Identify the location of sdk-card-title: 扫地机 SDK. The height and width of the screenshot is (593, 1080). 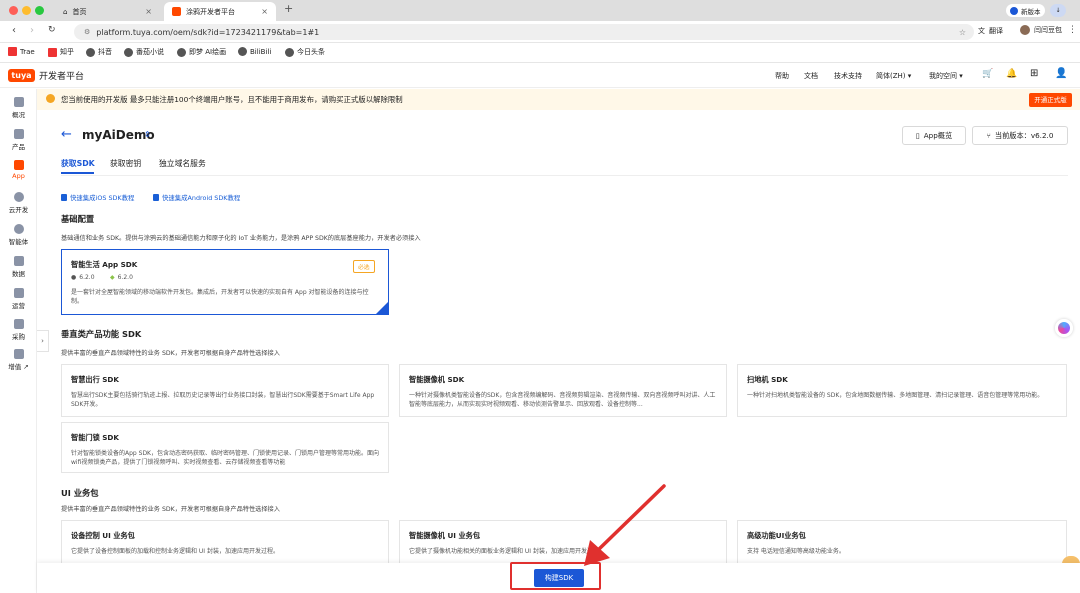
(767, 379).